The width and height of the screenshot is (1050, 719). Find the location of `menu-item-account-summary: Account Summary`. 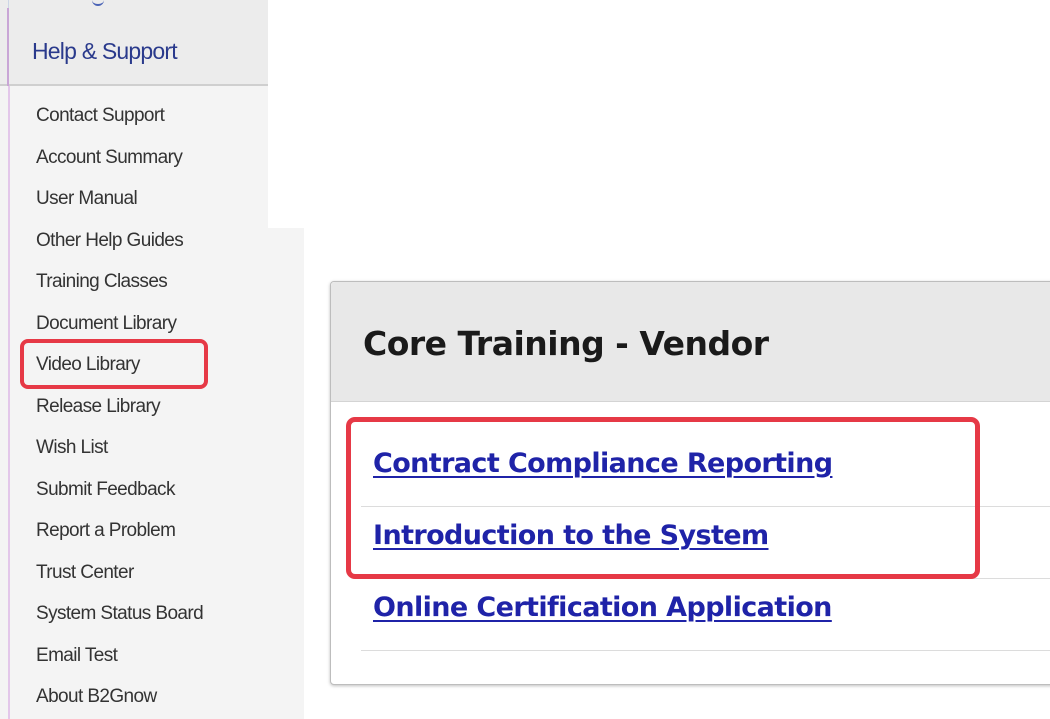

menu-item-account-summary: Account Summary is located at coordinates (119, 158).